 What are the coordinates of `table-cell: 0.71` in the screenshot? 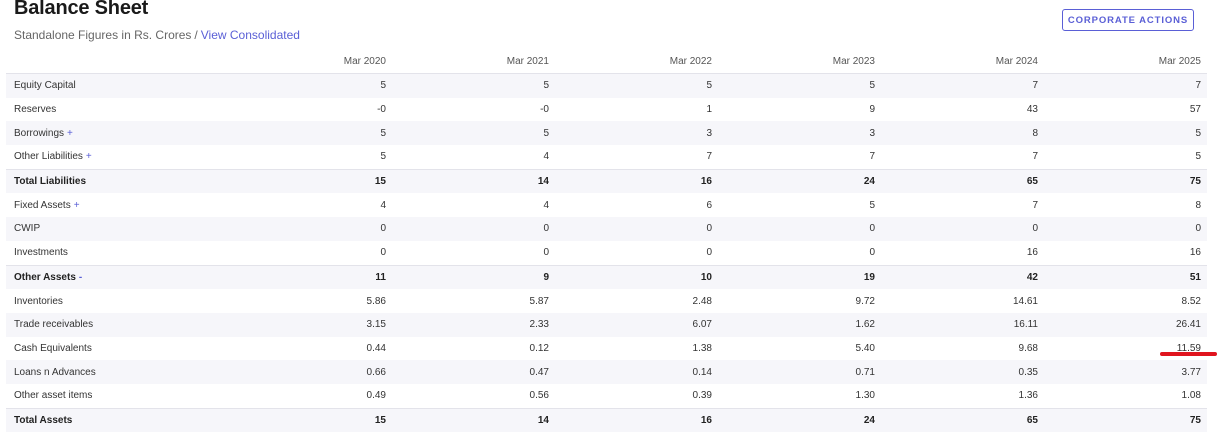 It's located at (799, 372).